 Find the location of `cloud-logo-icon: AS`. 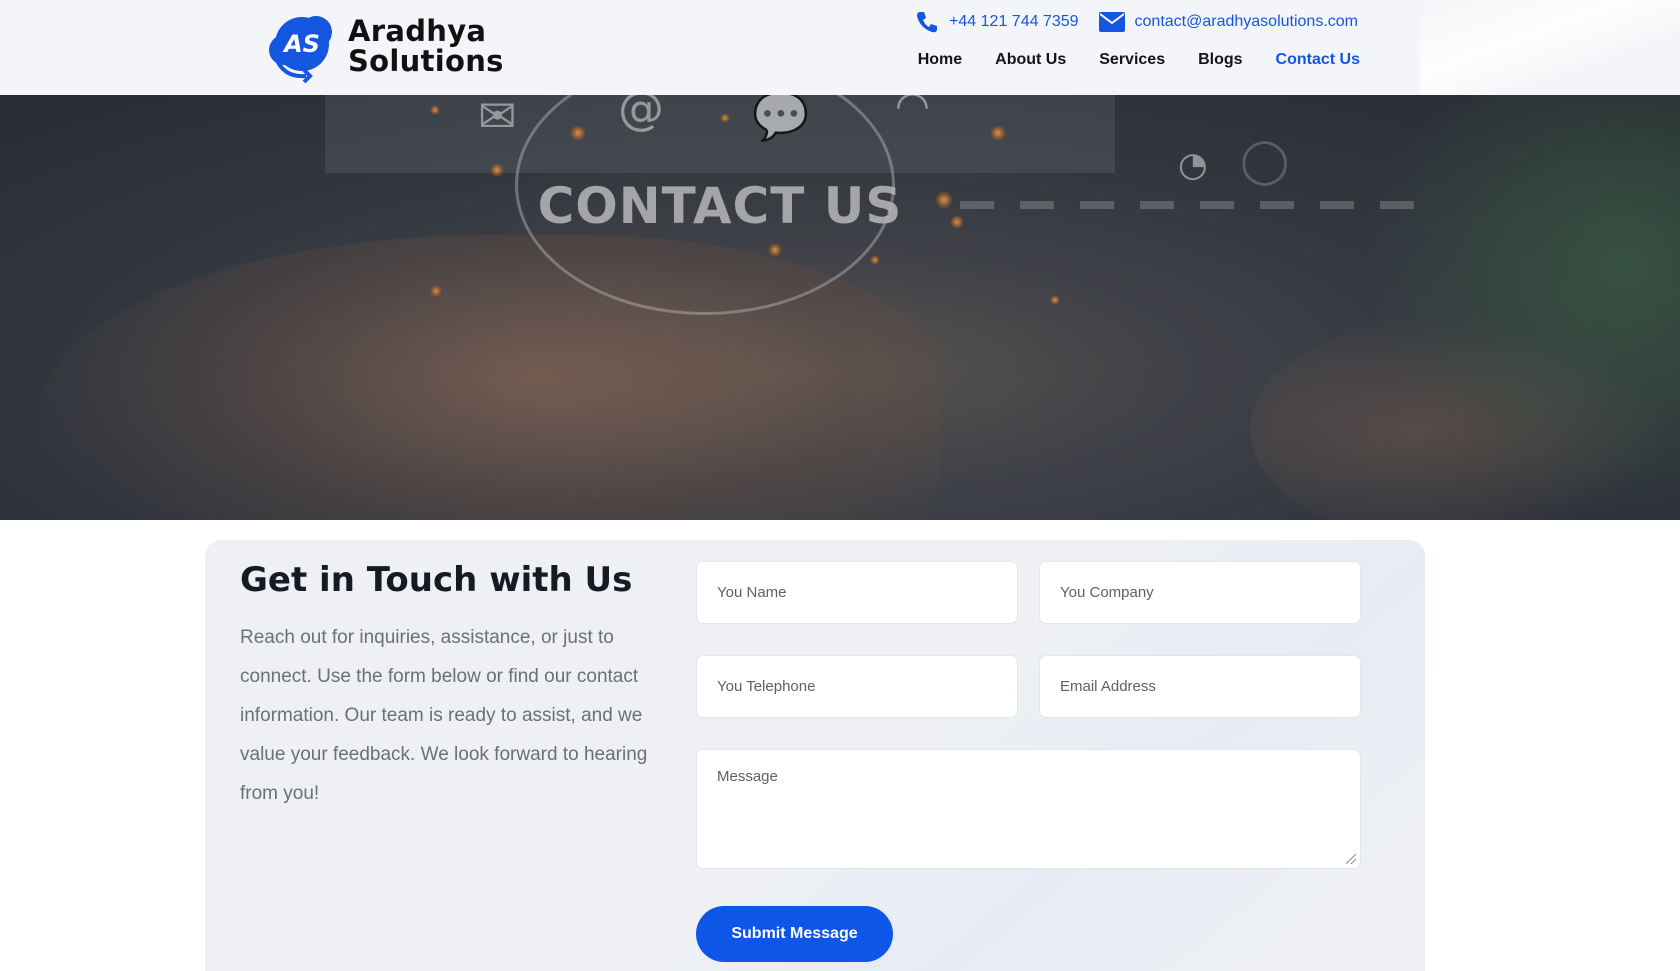

cloud-logo-icon: AS is located at coordinates (300, 50).